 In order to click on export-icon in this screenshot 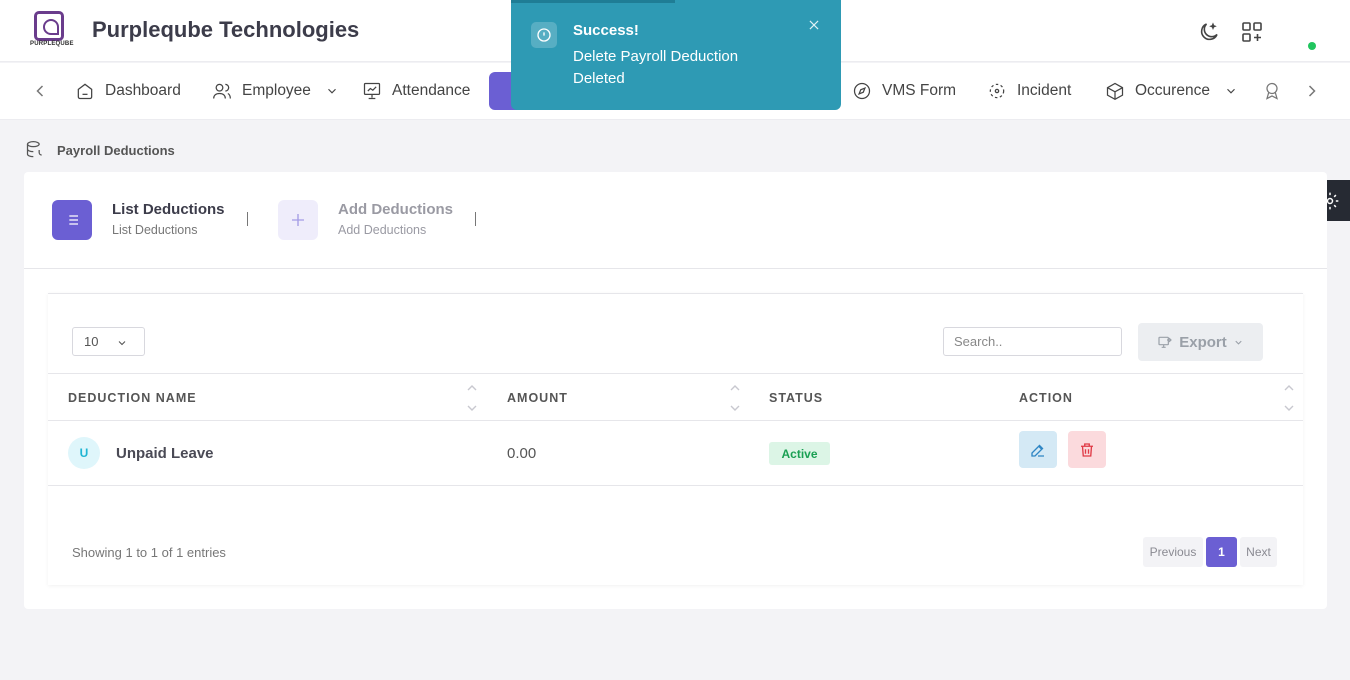, I will do `click(1165, 342)`.